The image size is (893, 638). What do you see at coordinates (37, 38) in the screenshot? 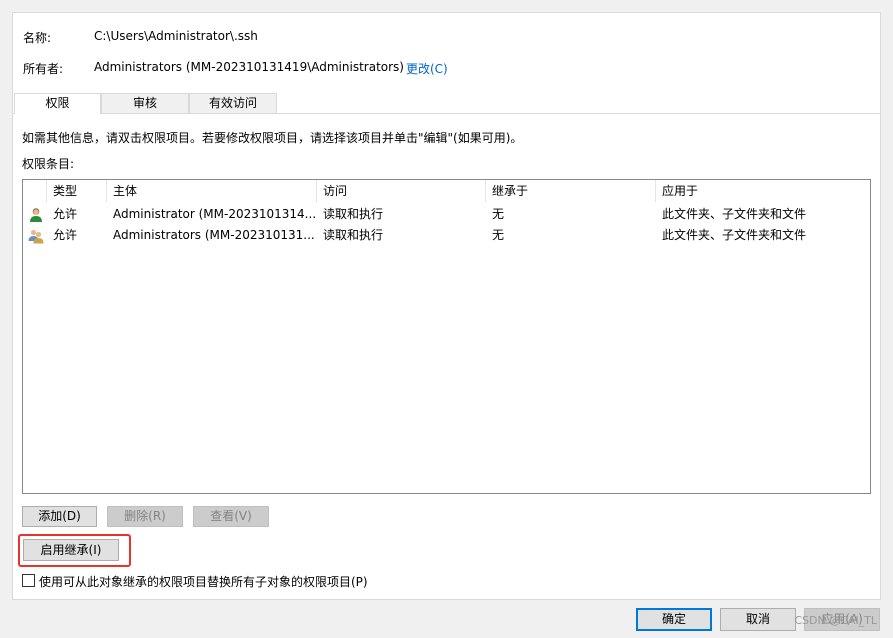
I see `name-label: 名称:` at bounding box center [37, 38].